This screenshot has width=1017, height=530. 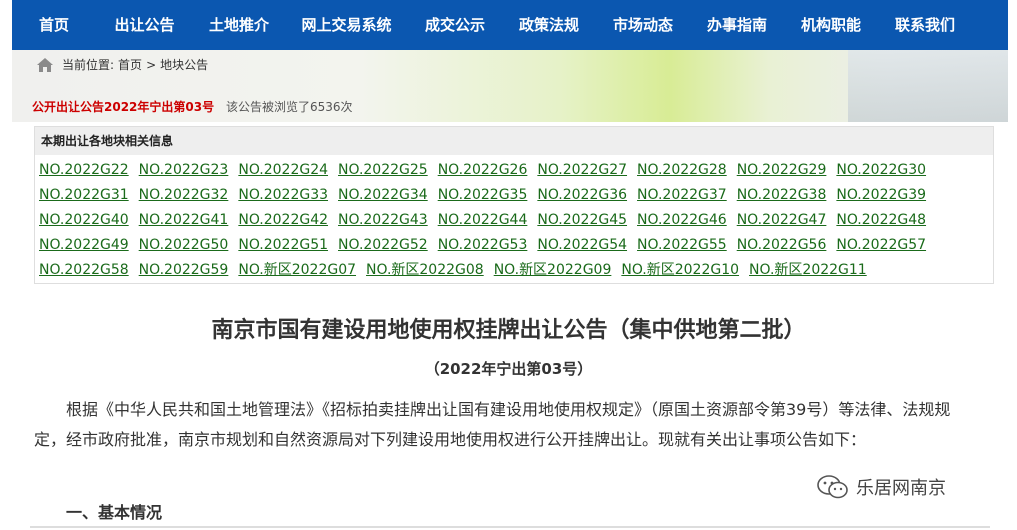 What do you see at coordinates (782, 170) in the screenshot?
I see `plot-link: NO.2022G29` at bounding box center [782, 170].